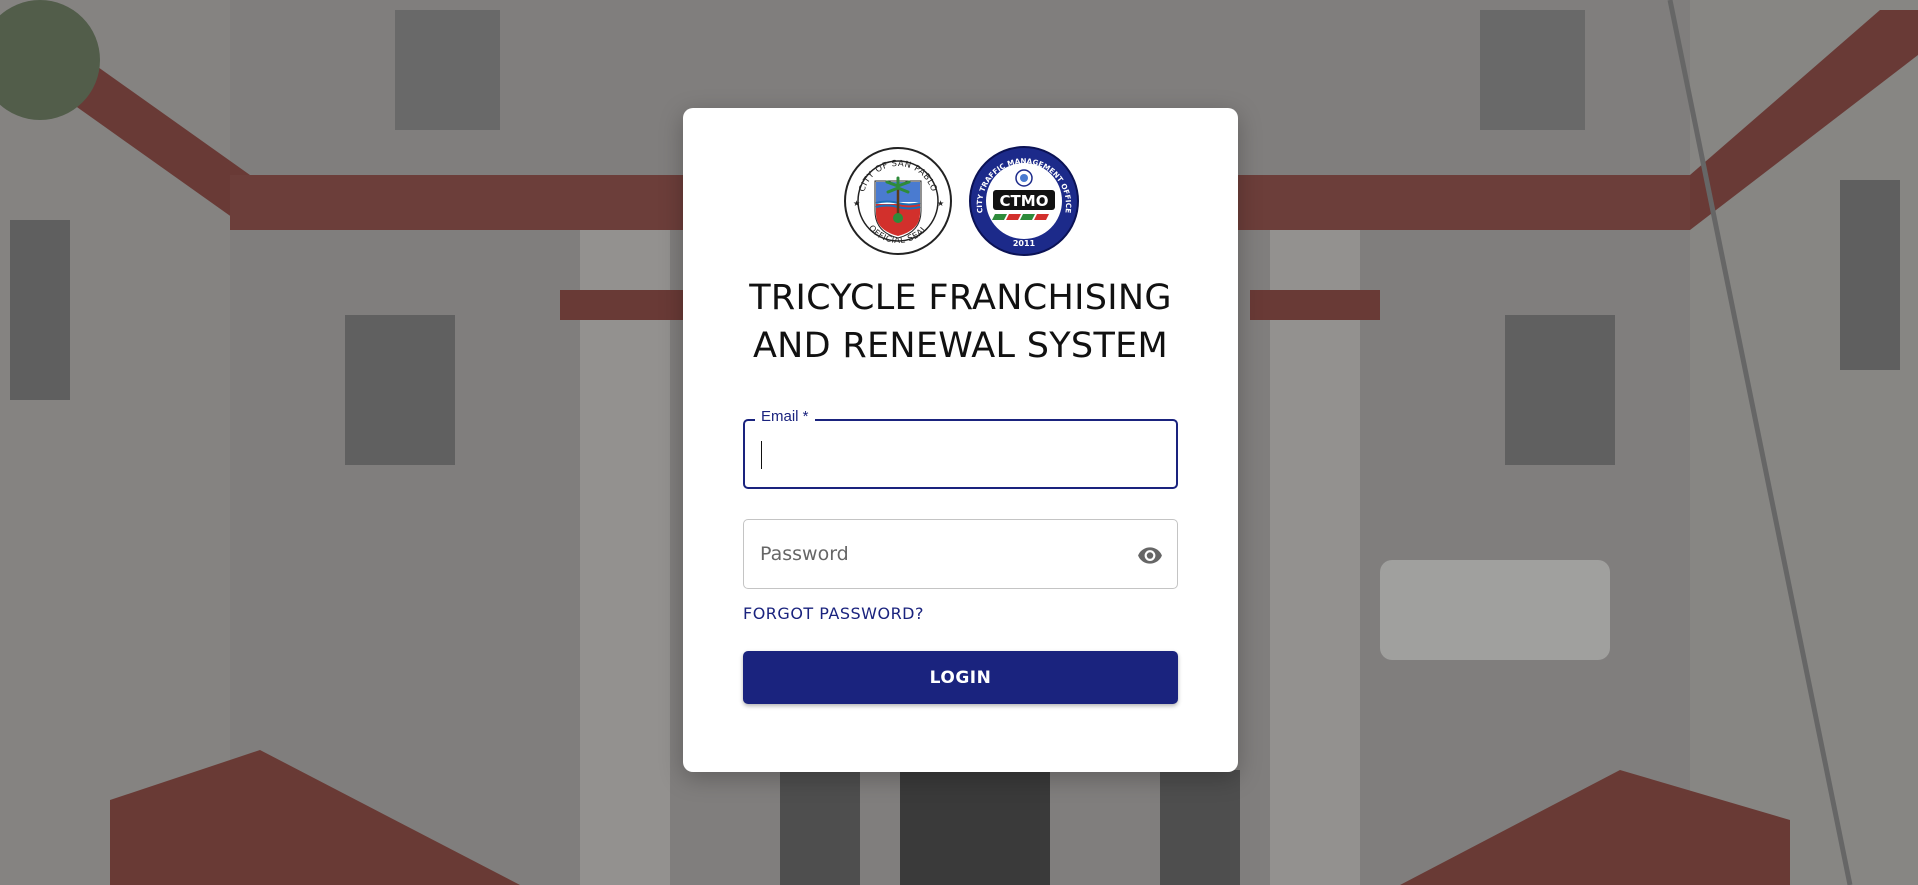 The image size is (1918, 885). Describe the element at coordinates (960, 298) in the screenshot. I see `title-line-1: TRICYCLE FRANCHISING` at that location.